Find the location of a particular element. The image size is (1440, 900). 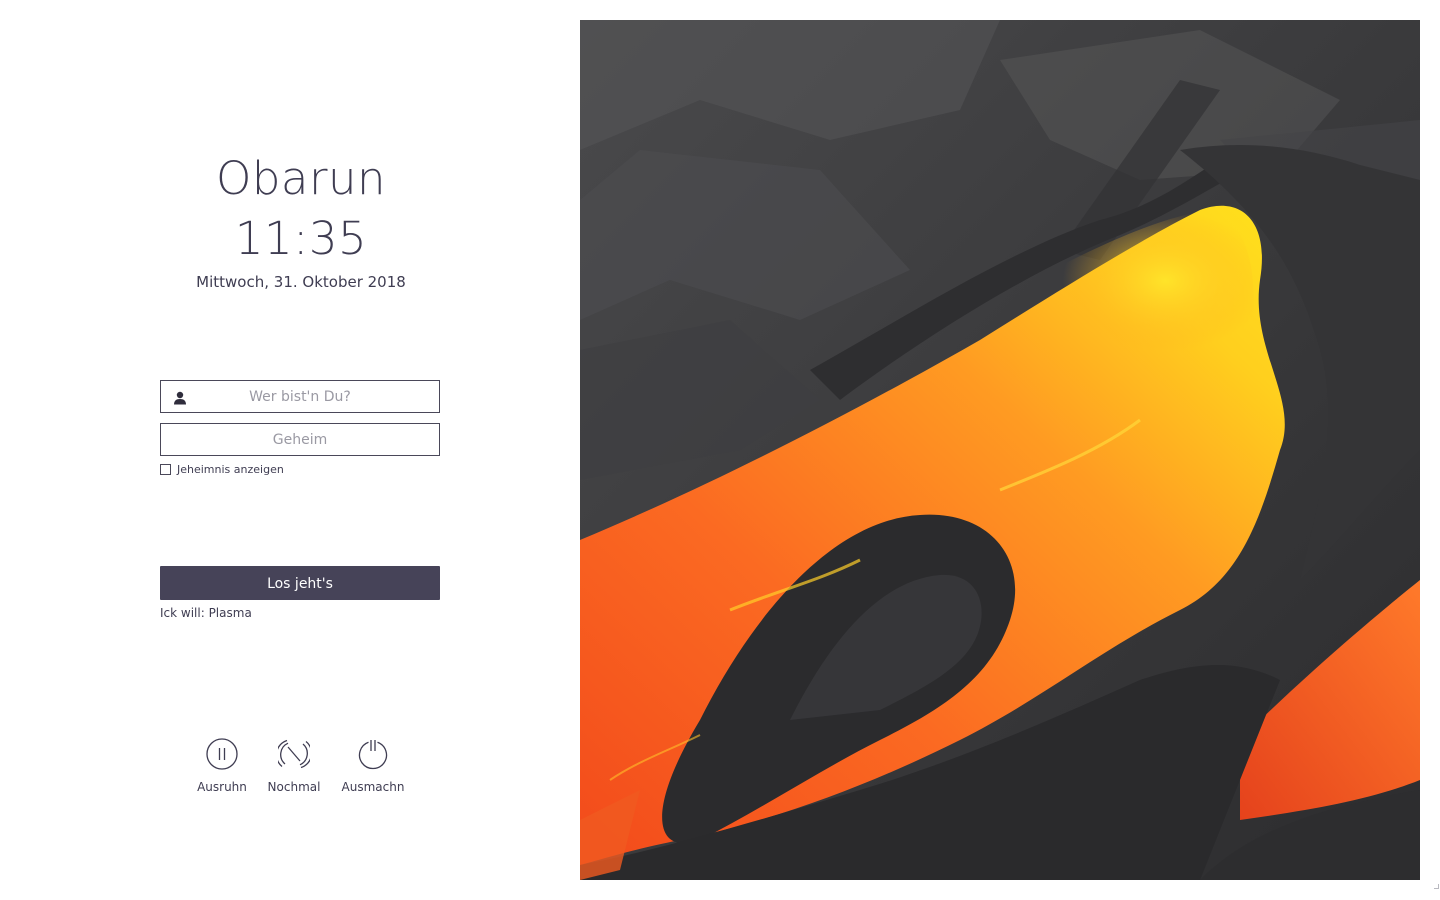

username-input is located at coordinates (300, 396).